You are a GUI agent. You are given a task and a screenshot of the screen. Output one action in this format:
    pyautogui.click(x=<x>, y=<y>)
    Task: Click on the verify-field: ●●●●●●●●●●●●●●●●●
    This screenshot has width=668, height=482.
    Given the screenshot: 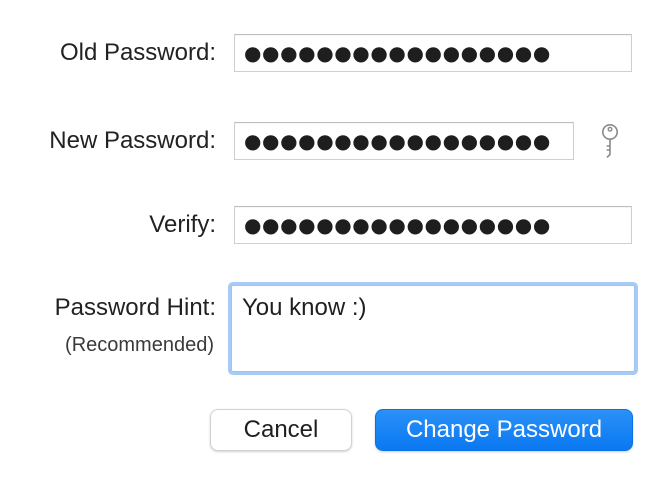 What is the action you would take?
    pyautogui.click(x=433, y=225)
    